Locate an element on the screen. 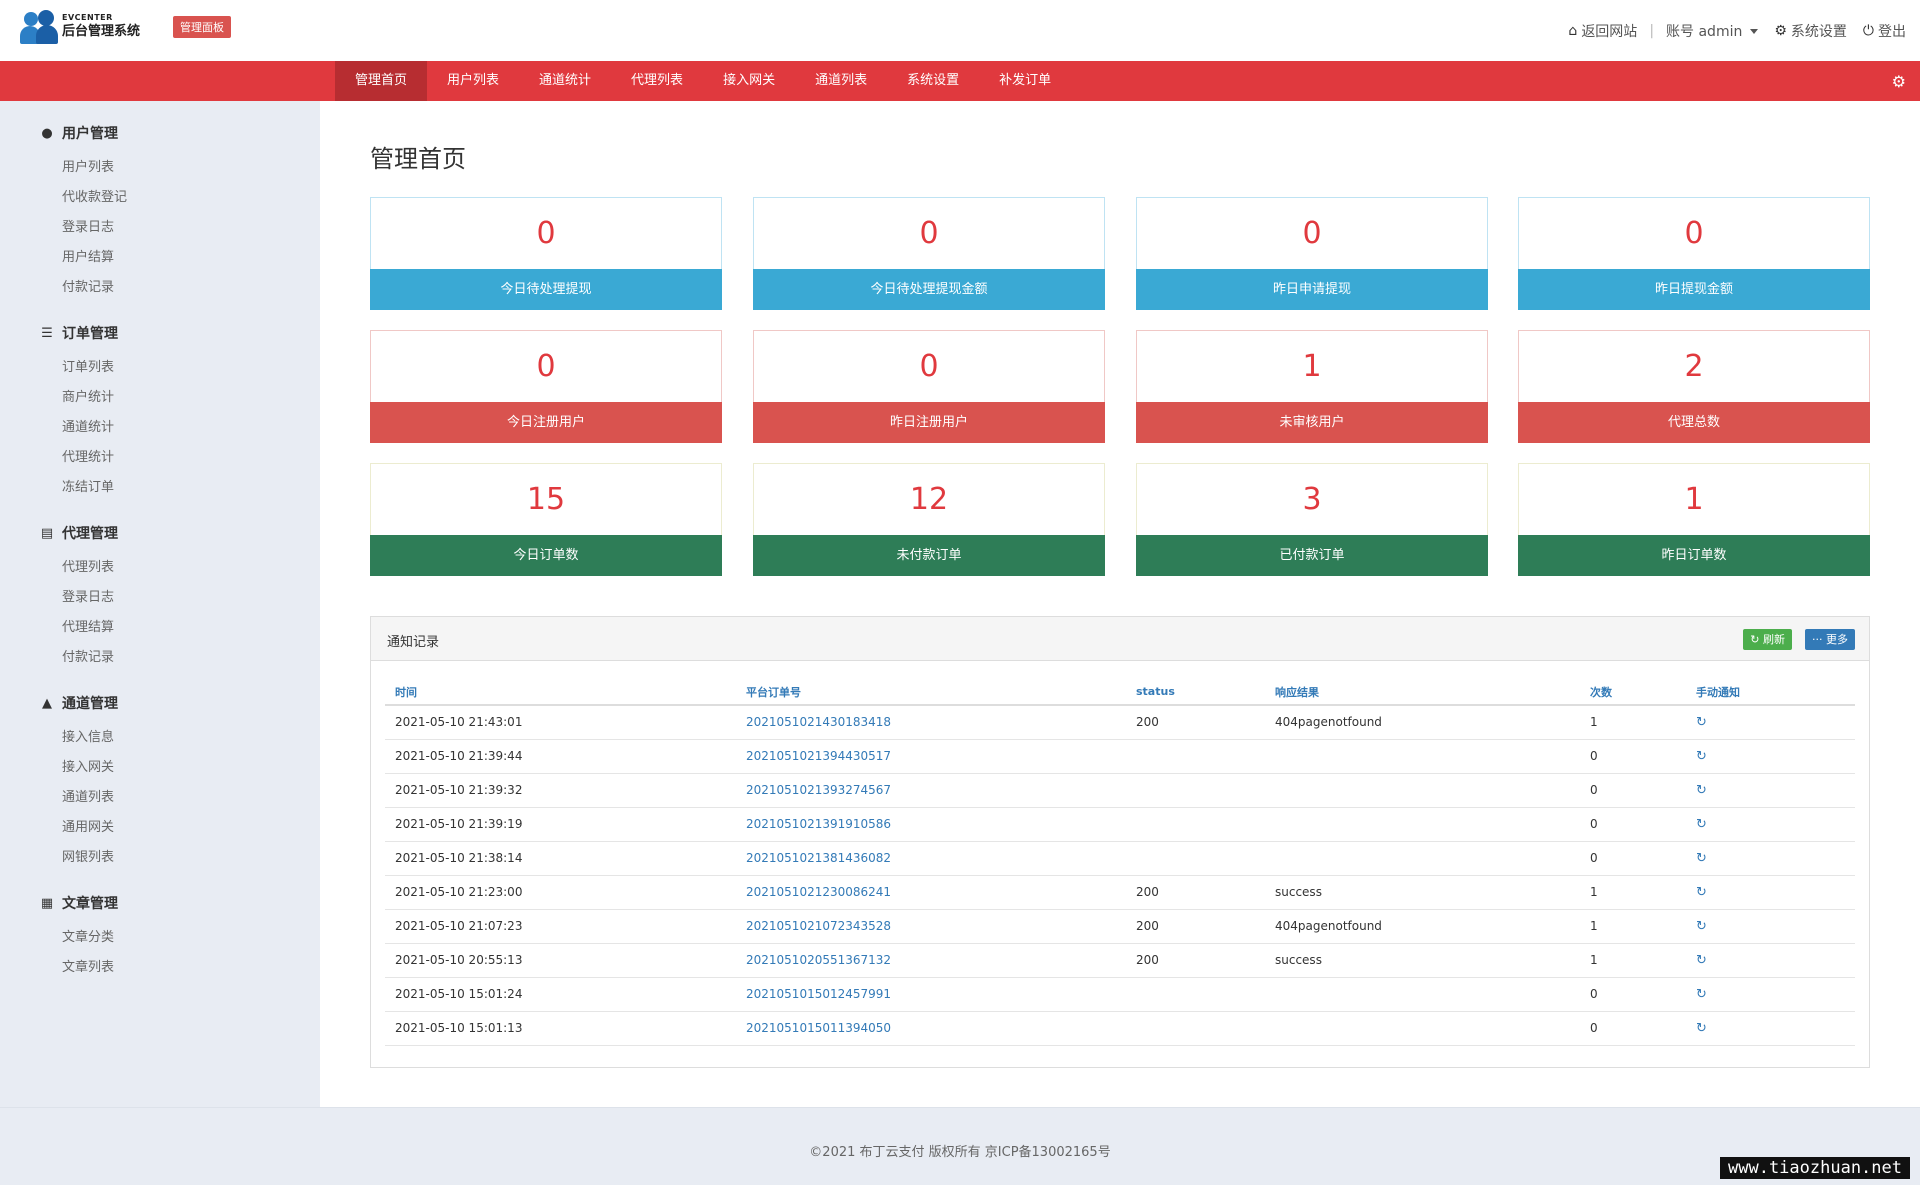 Image resolution: width=1920 pixels, height=1185 pixels. cell-count: 0 is located at coordinates (1633, 824).